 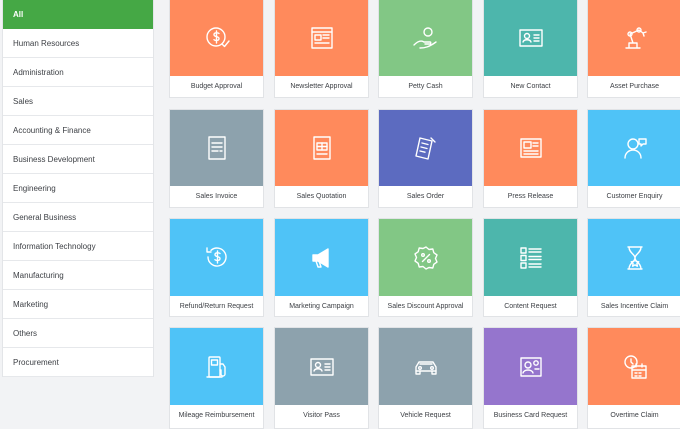 I want to click on template-asset-purchase: Asset Purchase, so click(x=633, y=49).